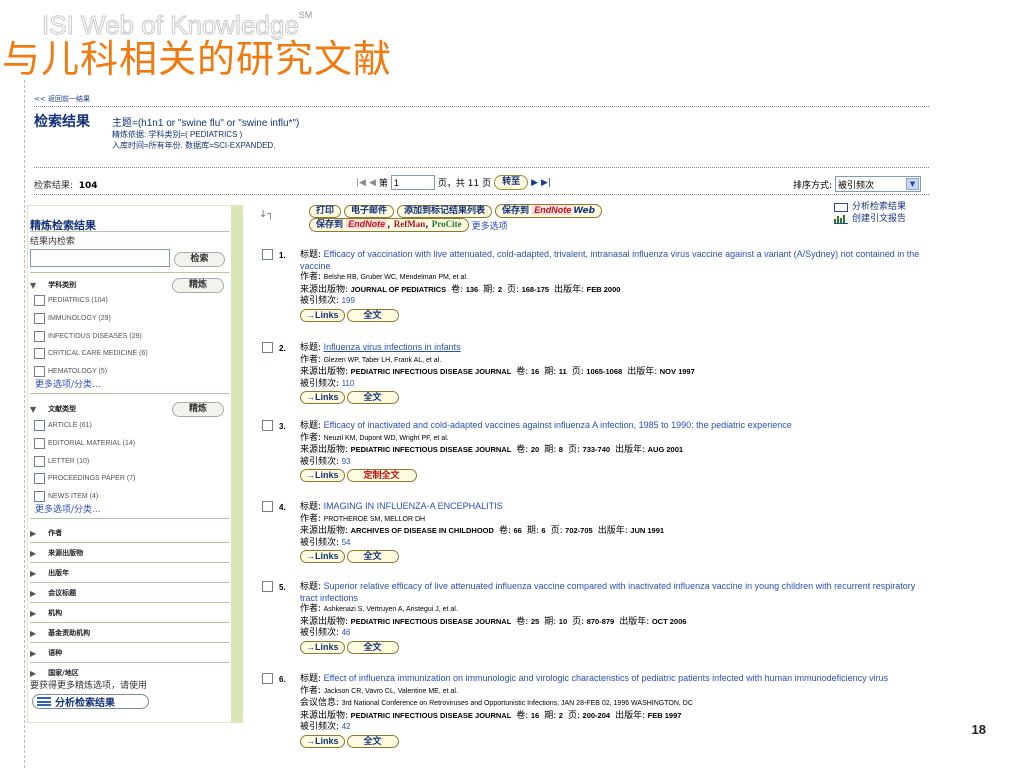 The height and width of the screenshot is (768, 1024). I want to click on times-cited-link: 93, so click(346, 461).